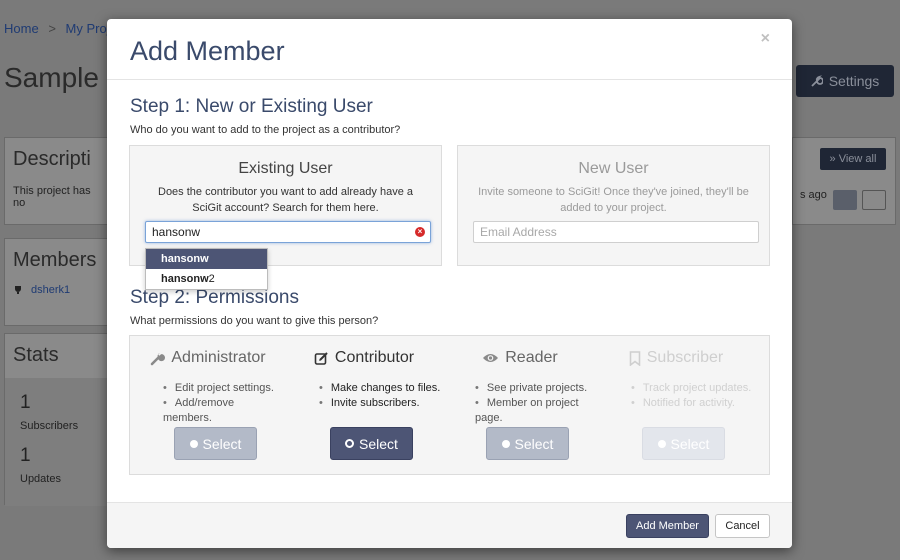  I want to click on bookmark-icon, so click(635, 358).